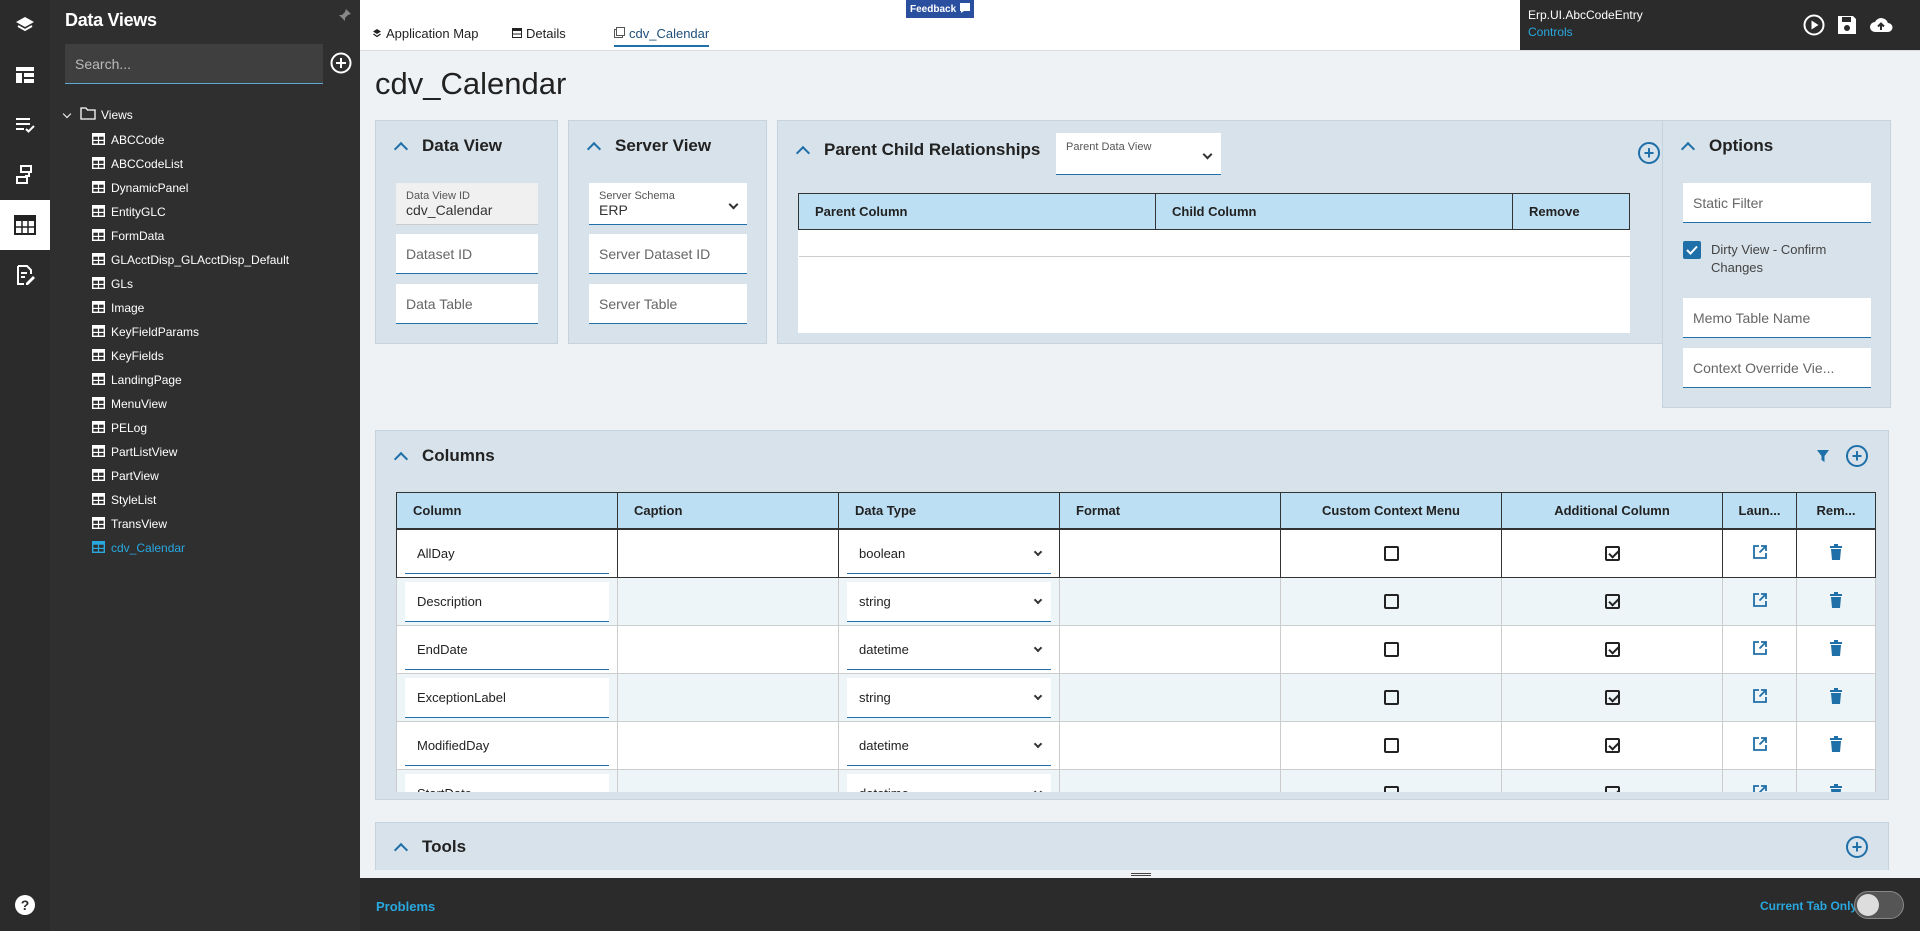 The height and width of the screenshot is (931, 1920). I want to click on cloud-upload-icon, so click(1881, 26).